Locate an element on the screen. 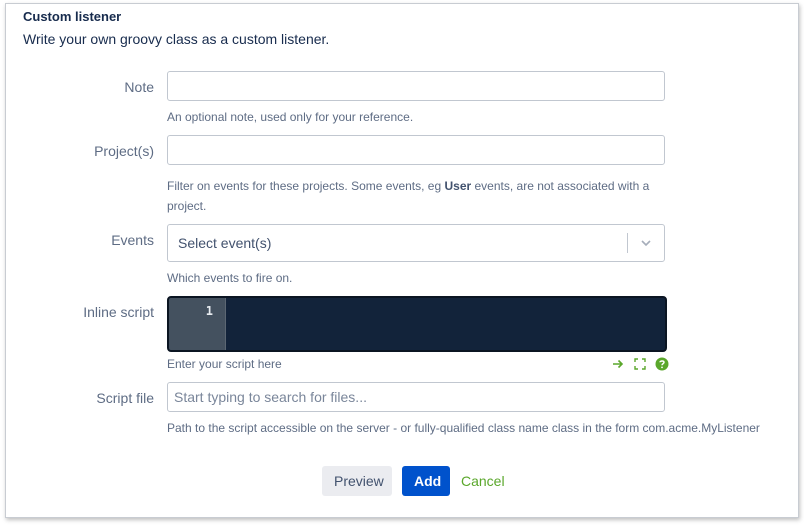 This screenshot has height=525, width=804. inline-script-label: Inline script is located at coordinates (118, 312).